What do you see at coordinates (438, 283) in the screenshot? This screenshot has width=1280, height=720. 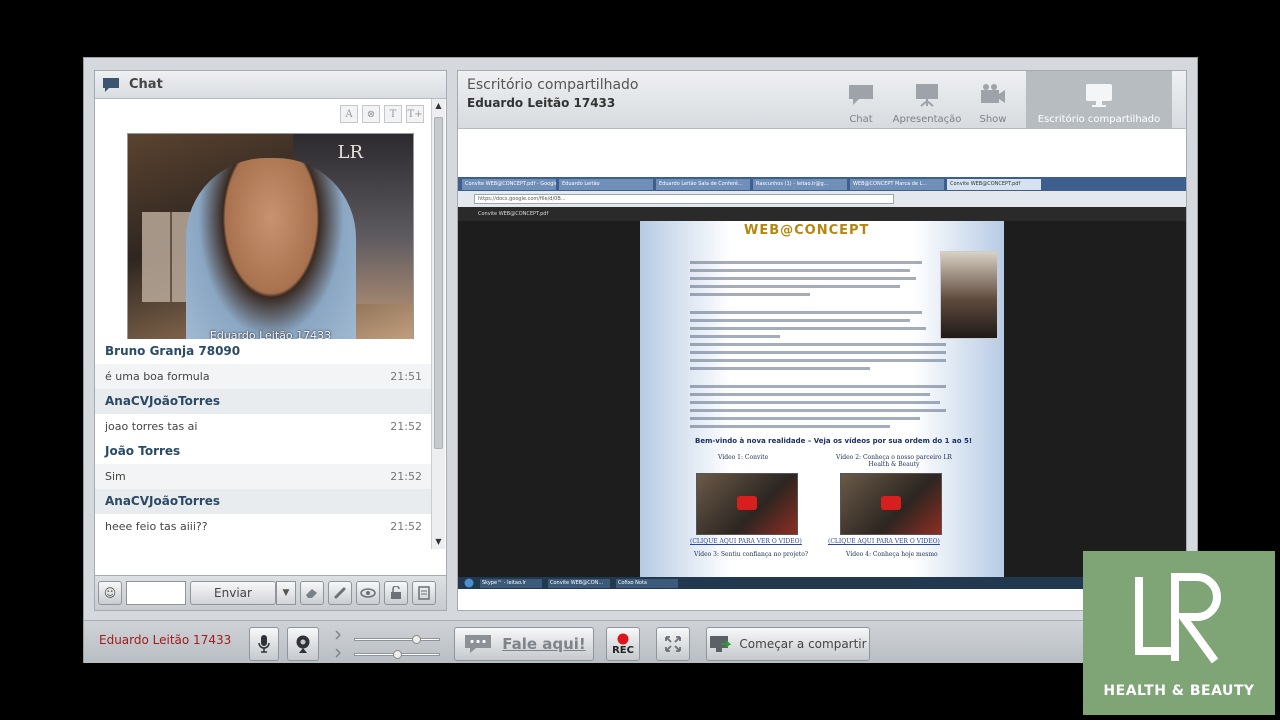 I see `scroll-thumb` at bounding box center [438, 283].